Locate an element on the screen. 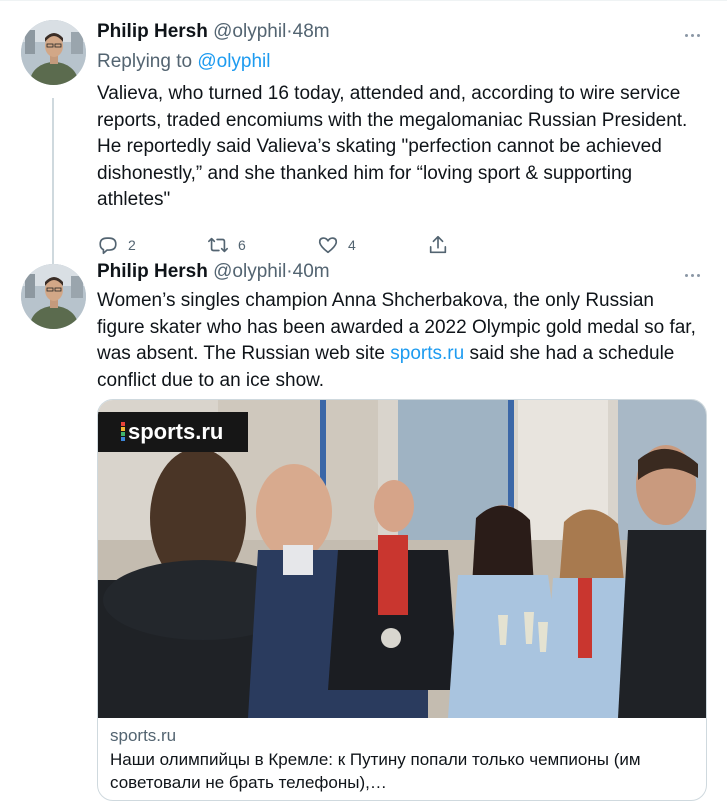  reply-button: 2 is located at coordinates (116, 245).